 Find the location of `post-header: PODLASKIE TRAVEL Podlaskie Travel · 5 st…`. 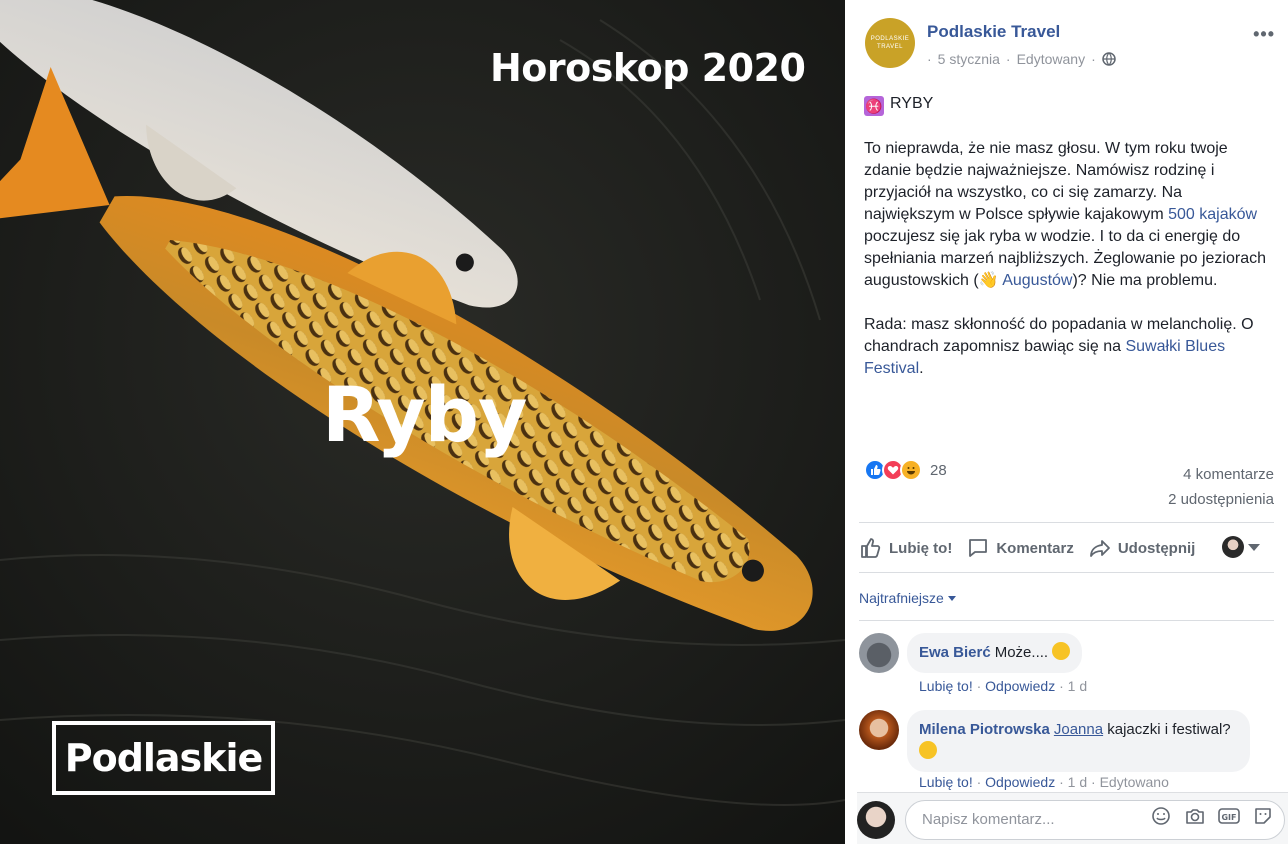

post-header: PODLASKIE TRAVEL Podlaskie Travel · 5 st… is located at coordinates (1070, 46).